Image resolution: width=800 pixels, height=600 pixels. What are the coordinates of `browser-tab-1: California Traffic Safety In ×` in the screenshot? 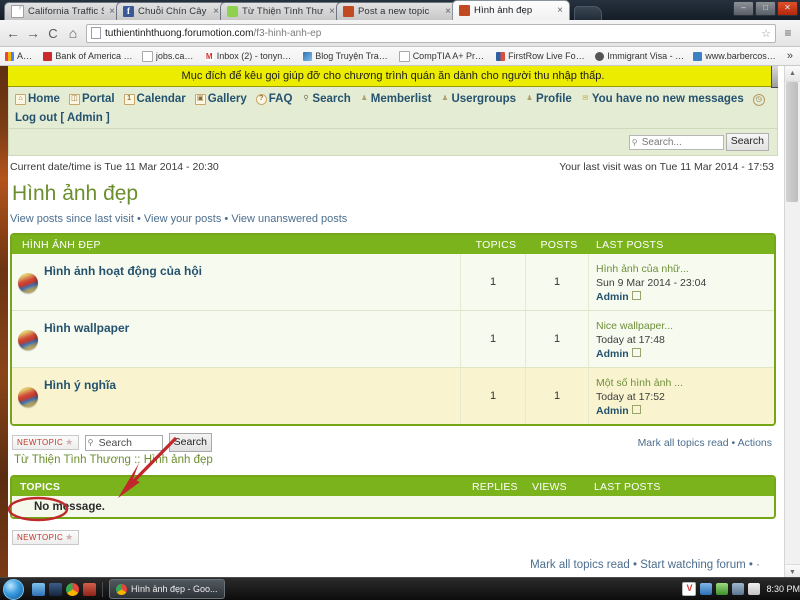 It's located at (63, 11).